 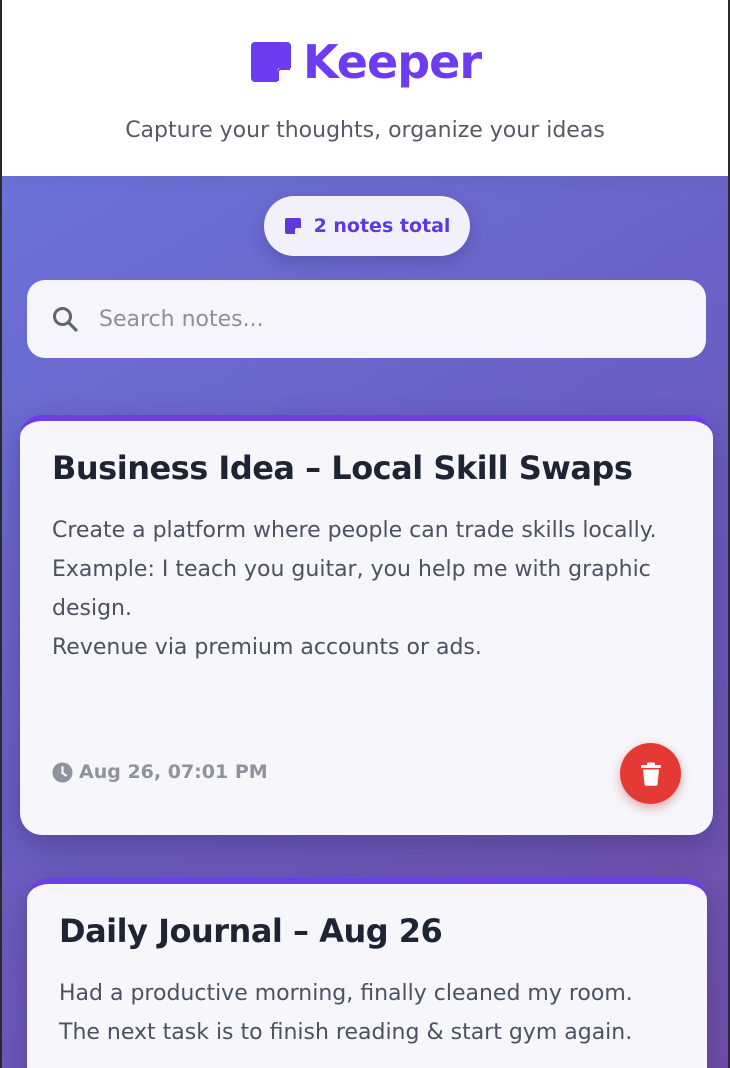 I want to click on search-bar, so click(x=366, y=319).